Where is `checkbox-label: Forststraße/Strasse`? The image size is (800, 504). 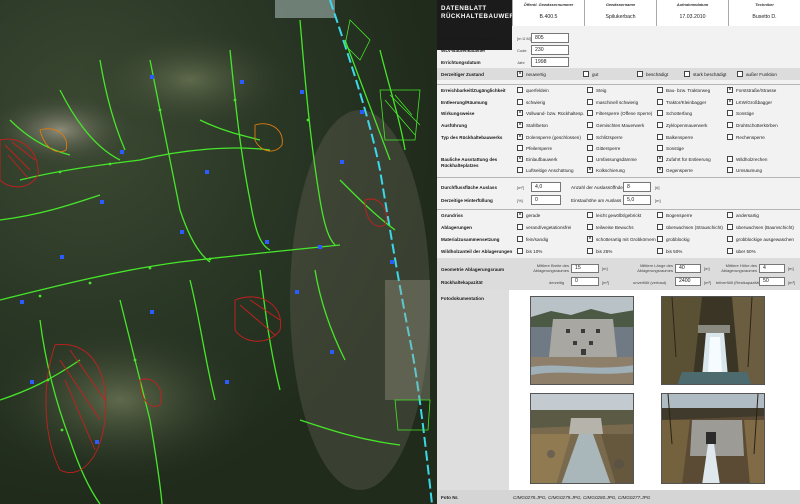
checkbox-label: Forststraße/Strasse is located at coordinates (756, 90).